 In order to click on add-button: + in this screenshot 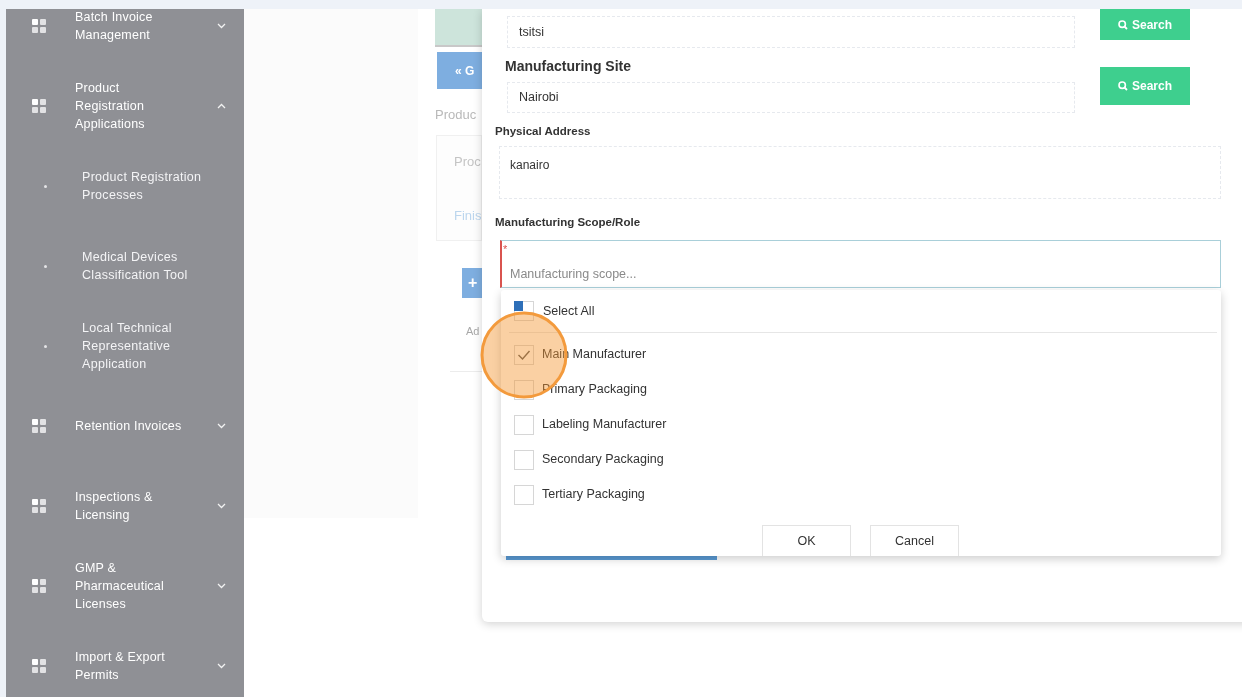, I will do `click(472, 283)`.